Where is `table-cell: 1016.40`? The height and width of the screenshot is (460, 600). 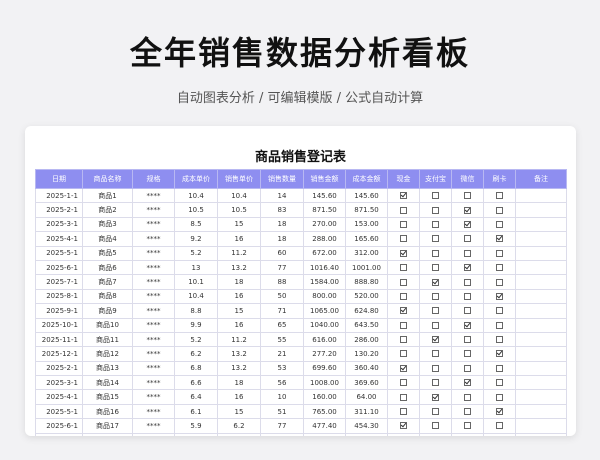 table-cell: 1016.40 is located at coordinates (324, 267).